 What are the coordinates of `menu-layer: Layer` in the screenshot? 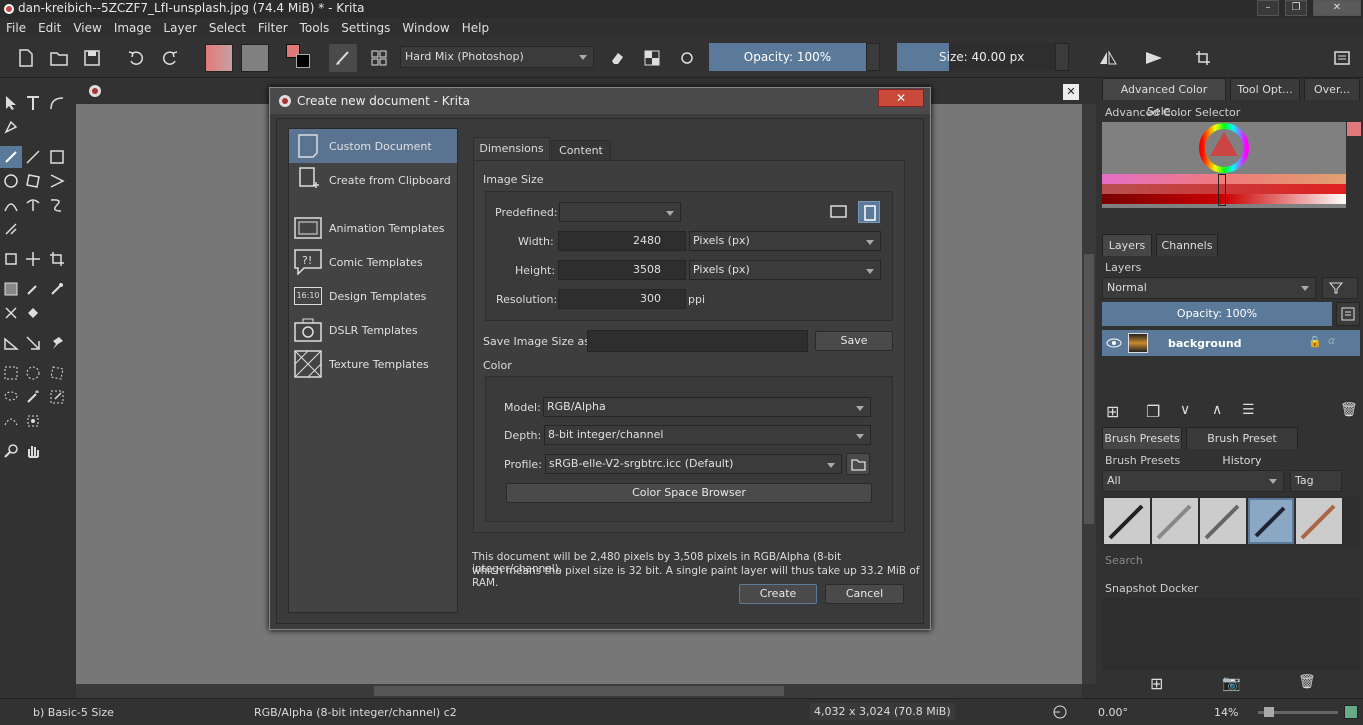 It's located at (179, 28).